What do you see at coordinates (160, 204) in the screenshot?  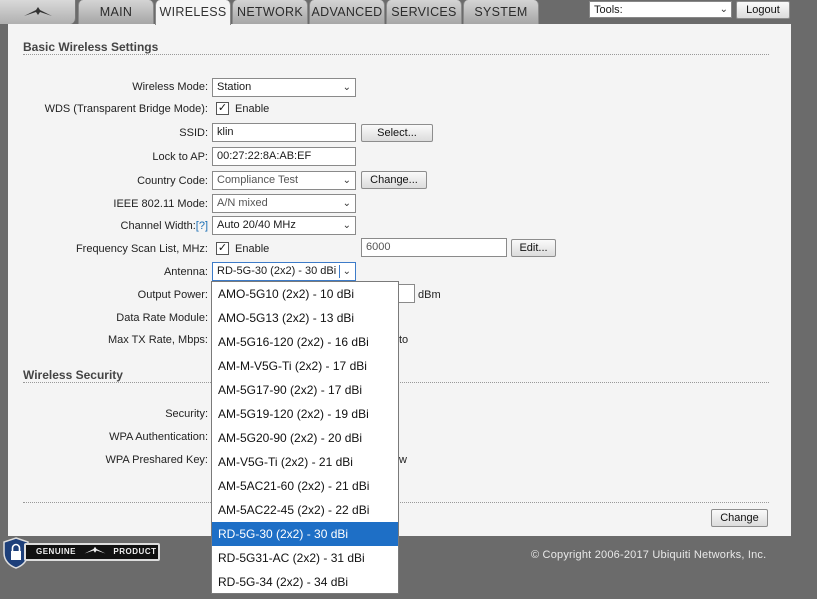 I see `ieee-mode-label: IEEE 802.11 Mode:` at bounding box center [160, 204].